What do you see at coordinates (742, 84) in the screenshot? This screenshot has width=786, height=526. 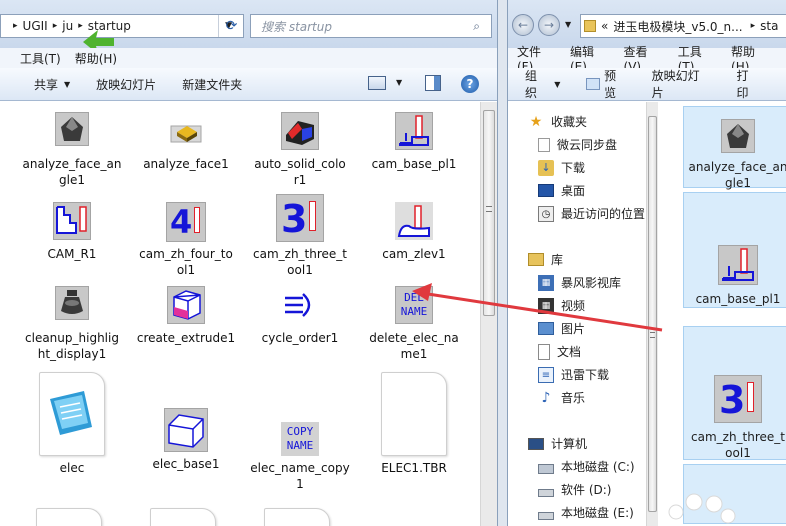 I see `print-label: 打印` at bounding box center [742, 84].